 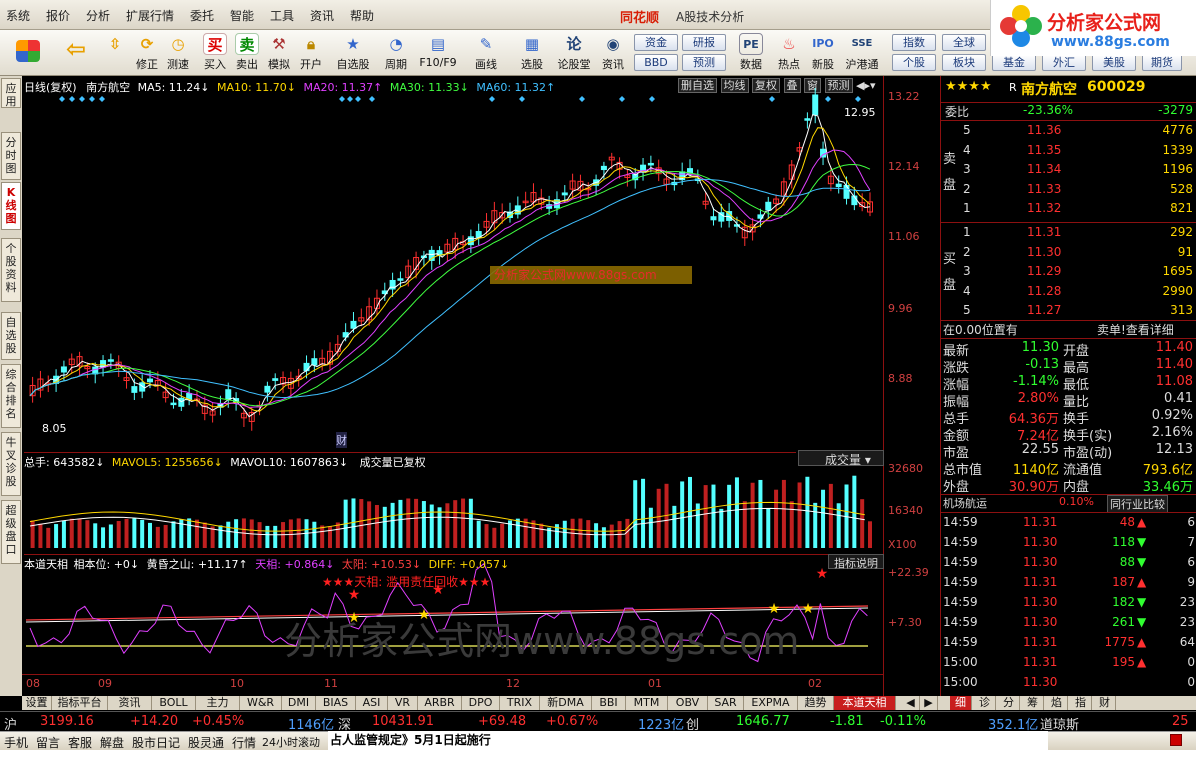 What do you see at coordinates (242, 15) in the screenshot?
I see `menu-smart: 智能` at bounding box center [242, 15].